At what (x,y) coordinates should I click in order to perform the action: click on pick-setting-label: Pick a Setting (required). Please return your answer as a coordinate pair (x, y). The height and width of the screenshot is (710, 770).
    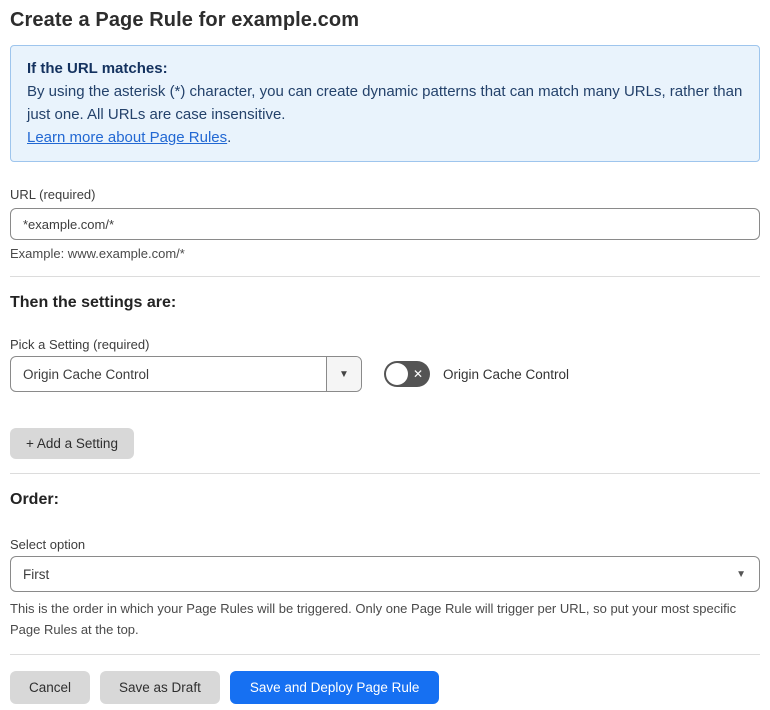
    Looking at the image, I should click on (80, 344).